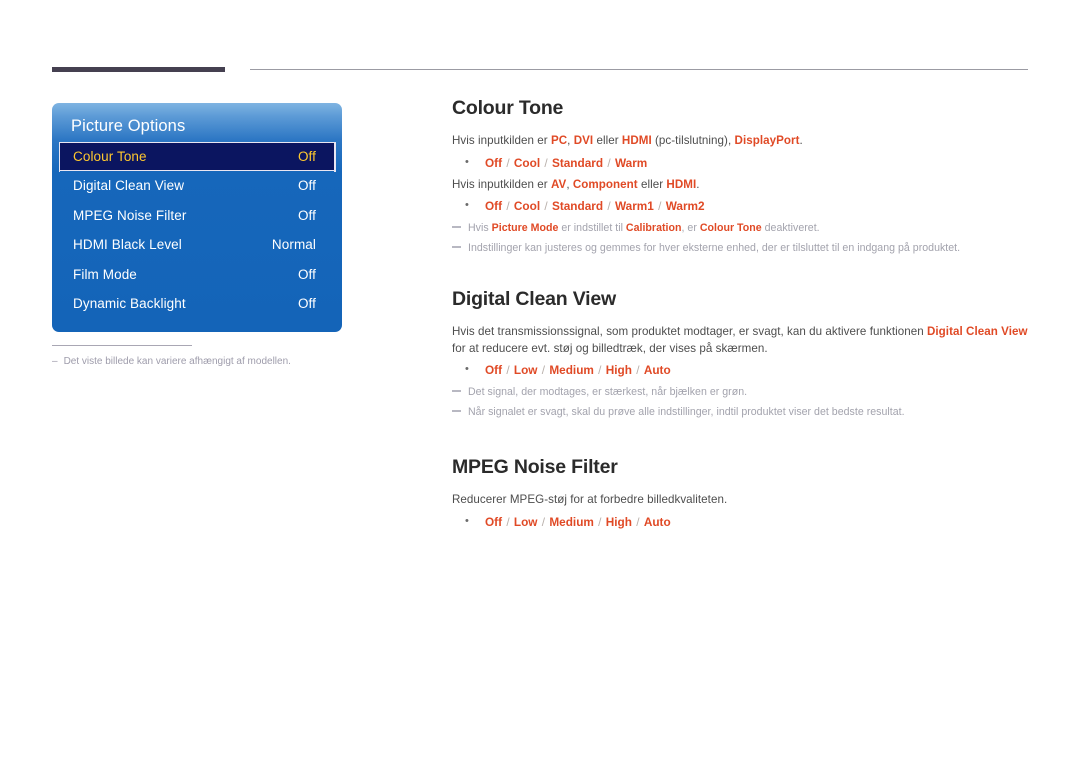 The image size is (1080, 763). I want to click on osd-panel-title: Picture Options, so click(128, 126).